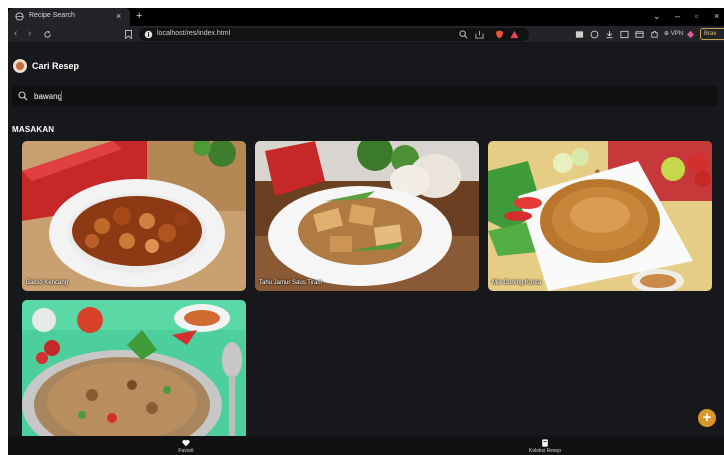 Image resolution: width=724 pixels, height=455 pixels. I want to click on section-title: MASAKAN, so click(33, 129).